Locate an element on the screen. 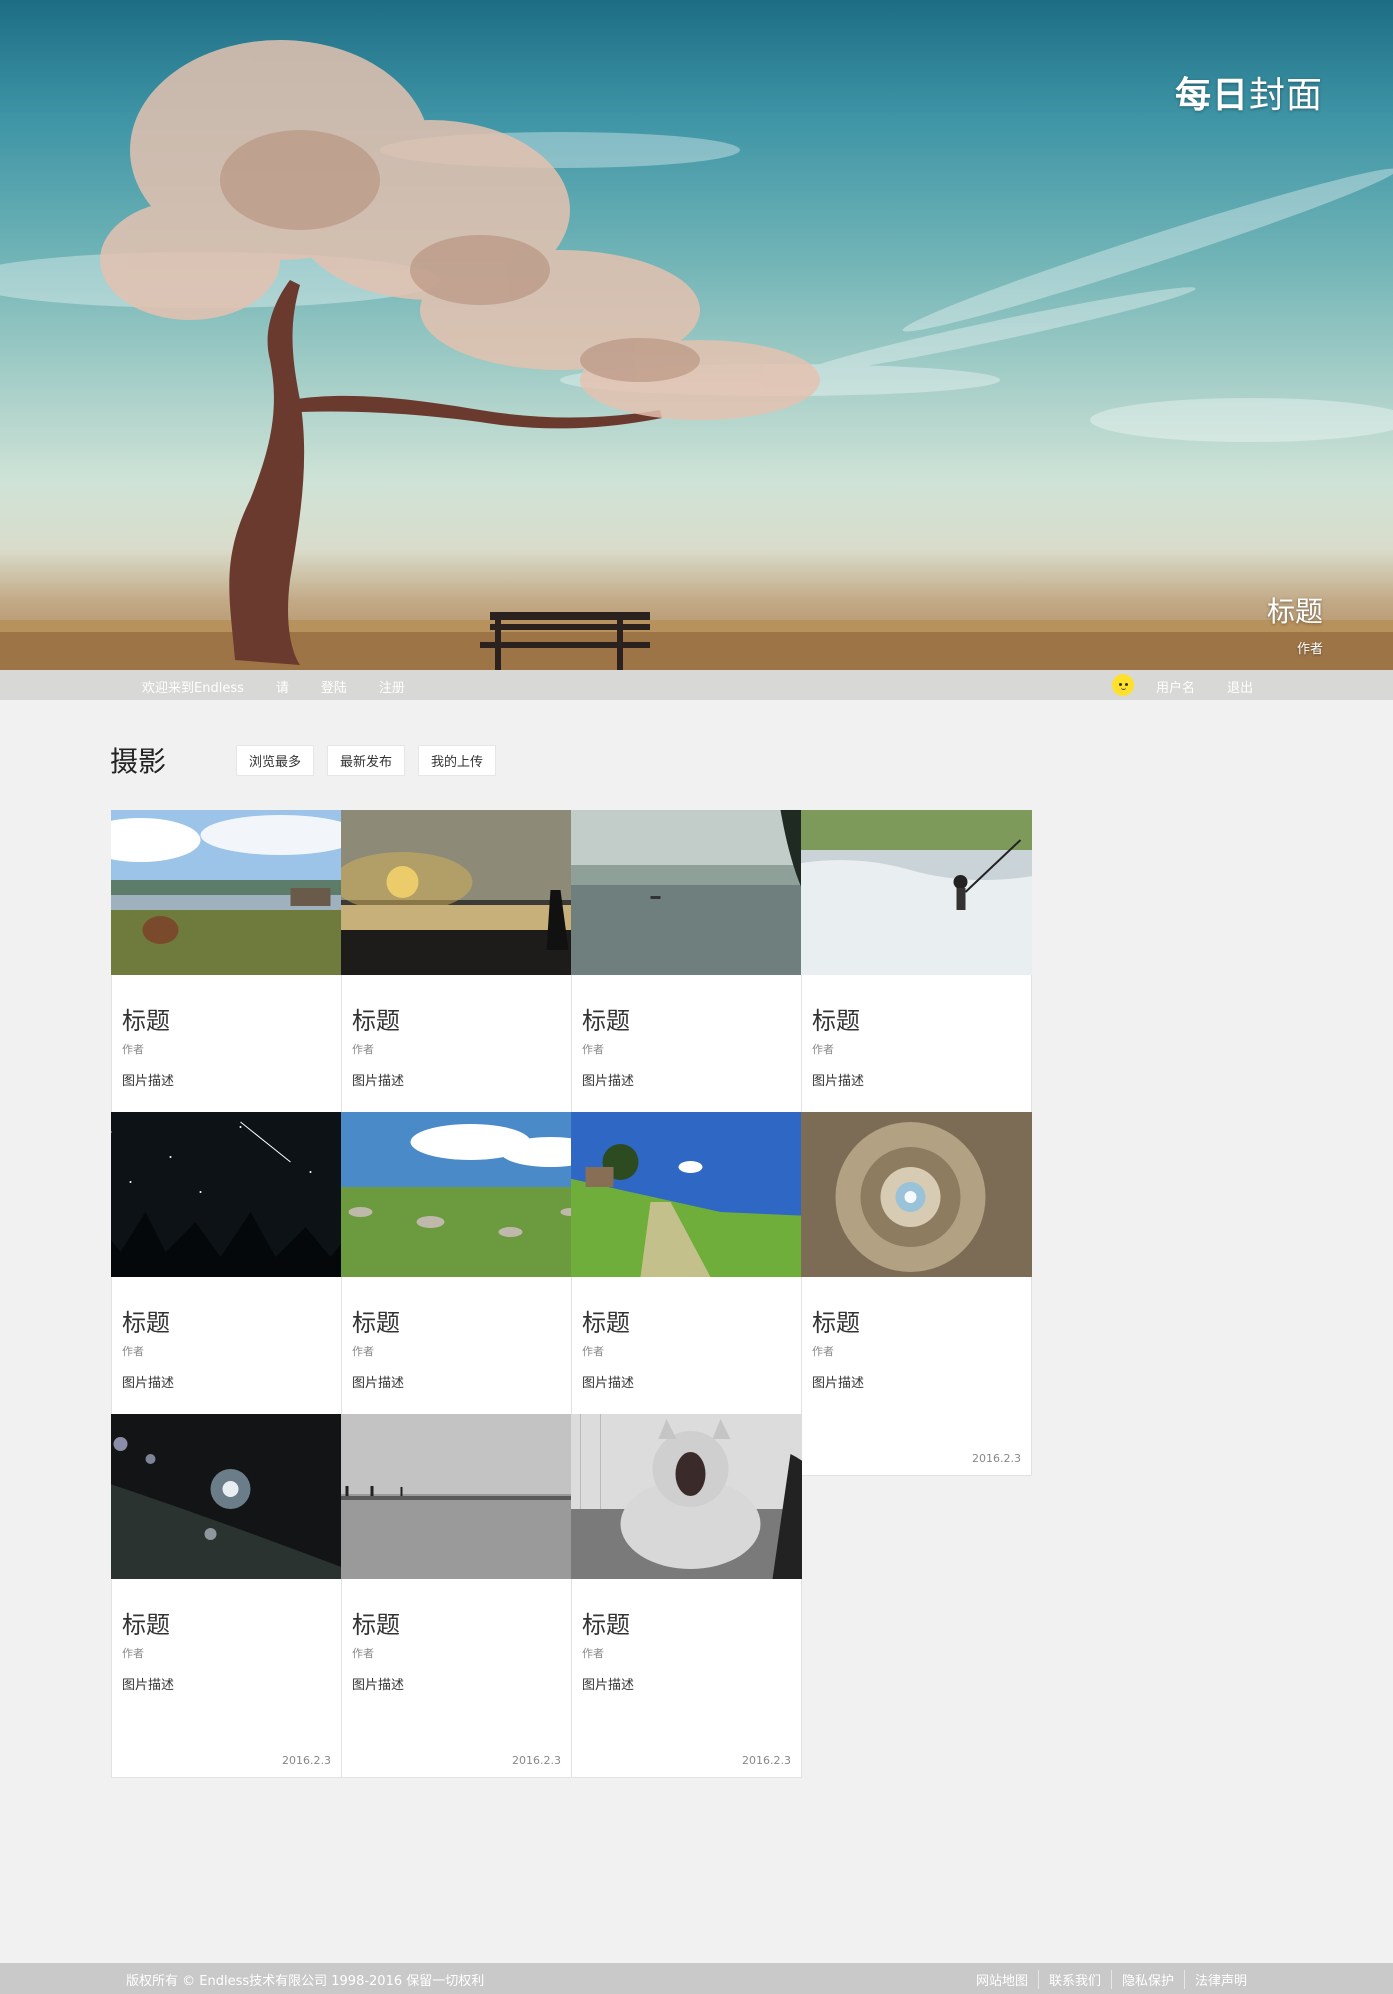 This screenshot has height=1994, width=1393. please-text: 请 is located at coordinates (282, 688).